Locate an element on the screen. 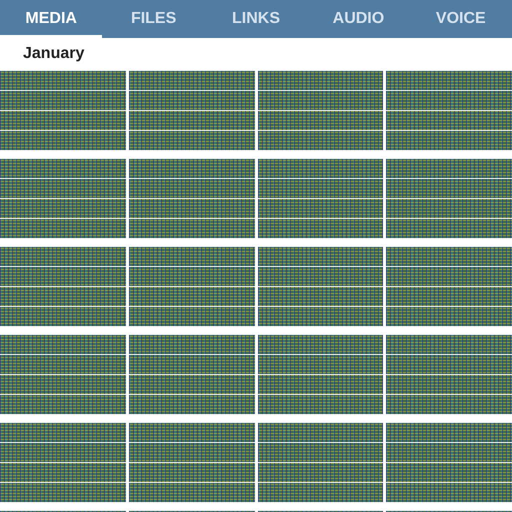  tab: VOICE is located at coordinates (461, 19).